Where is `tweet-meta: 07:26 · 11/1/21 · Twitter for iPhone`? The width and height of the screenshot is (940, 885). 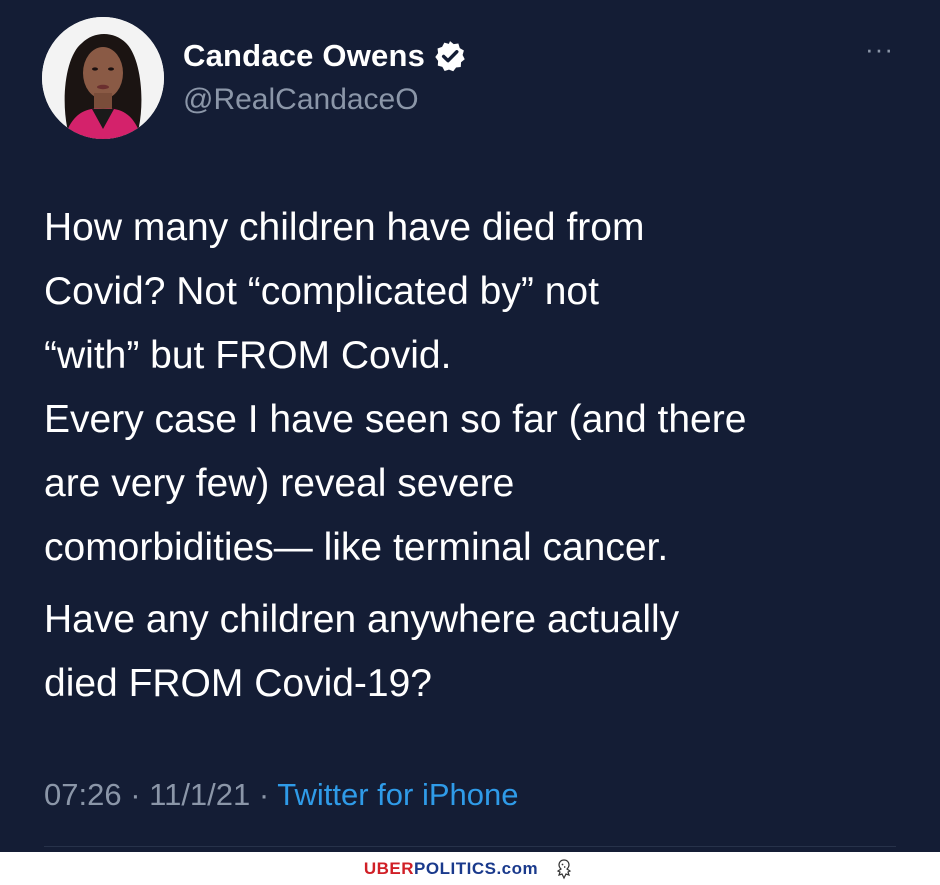 tweet-meta: 07:26 · 11/1/21 · Twitter for iPhone is located at coordinates (281, 795).